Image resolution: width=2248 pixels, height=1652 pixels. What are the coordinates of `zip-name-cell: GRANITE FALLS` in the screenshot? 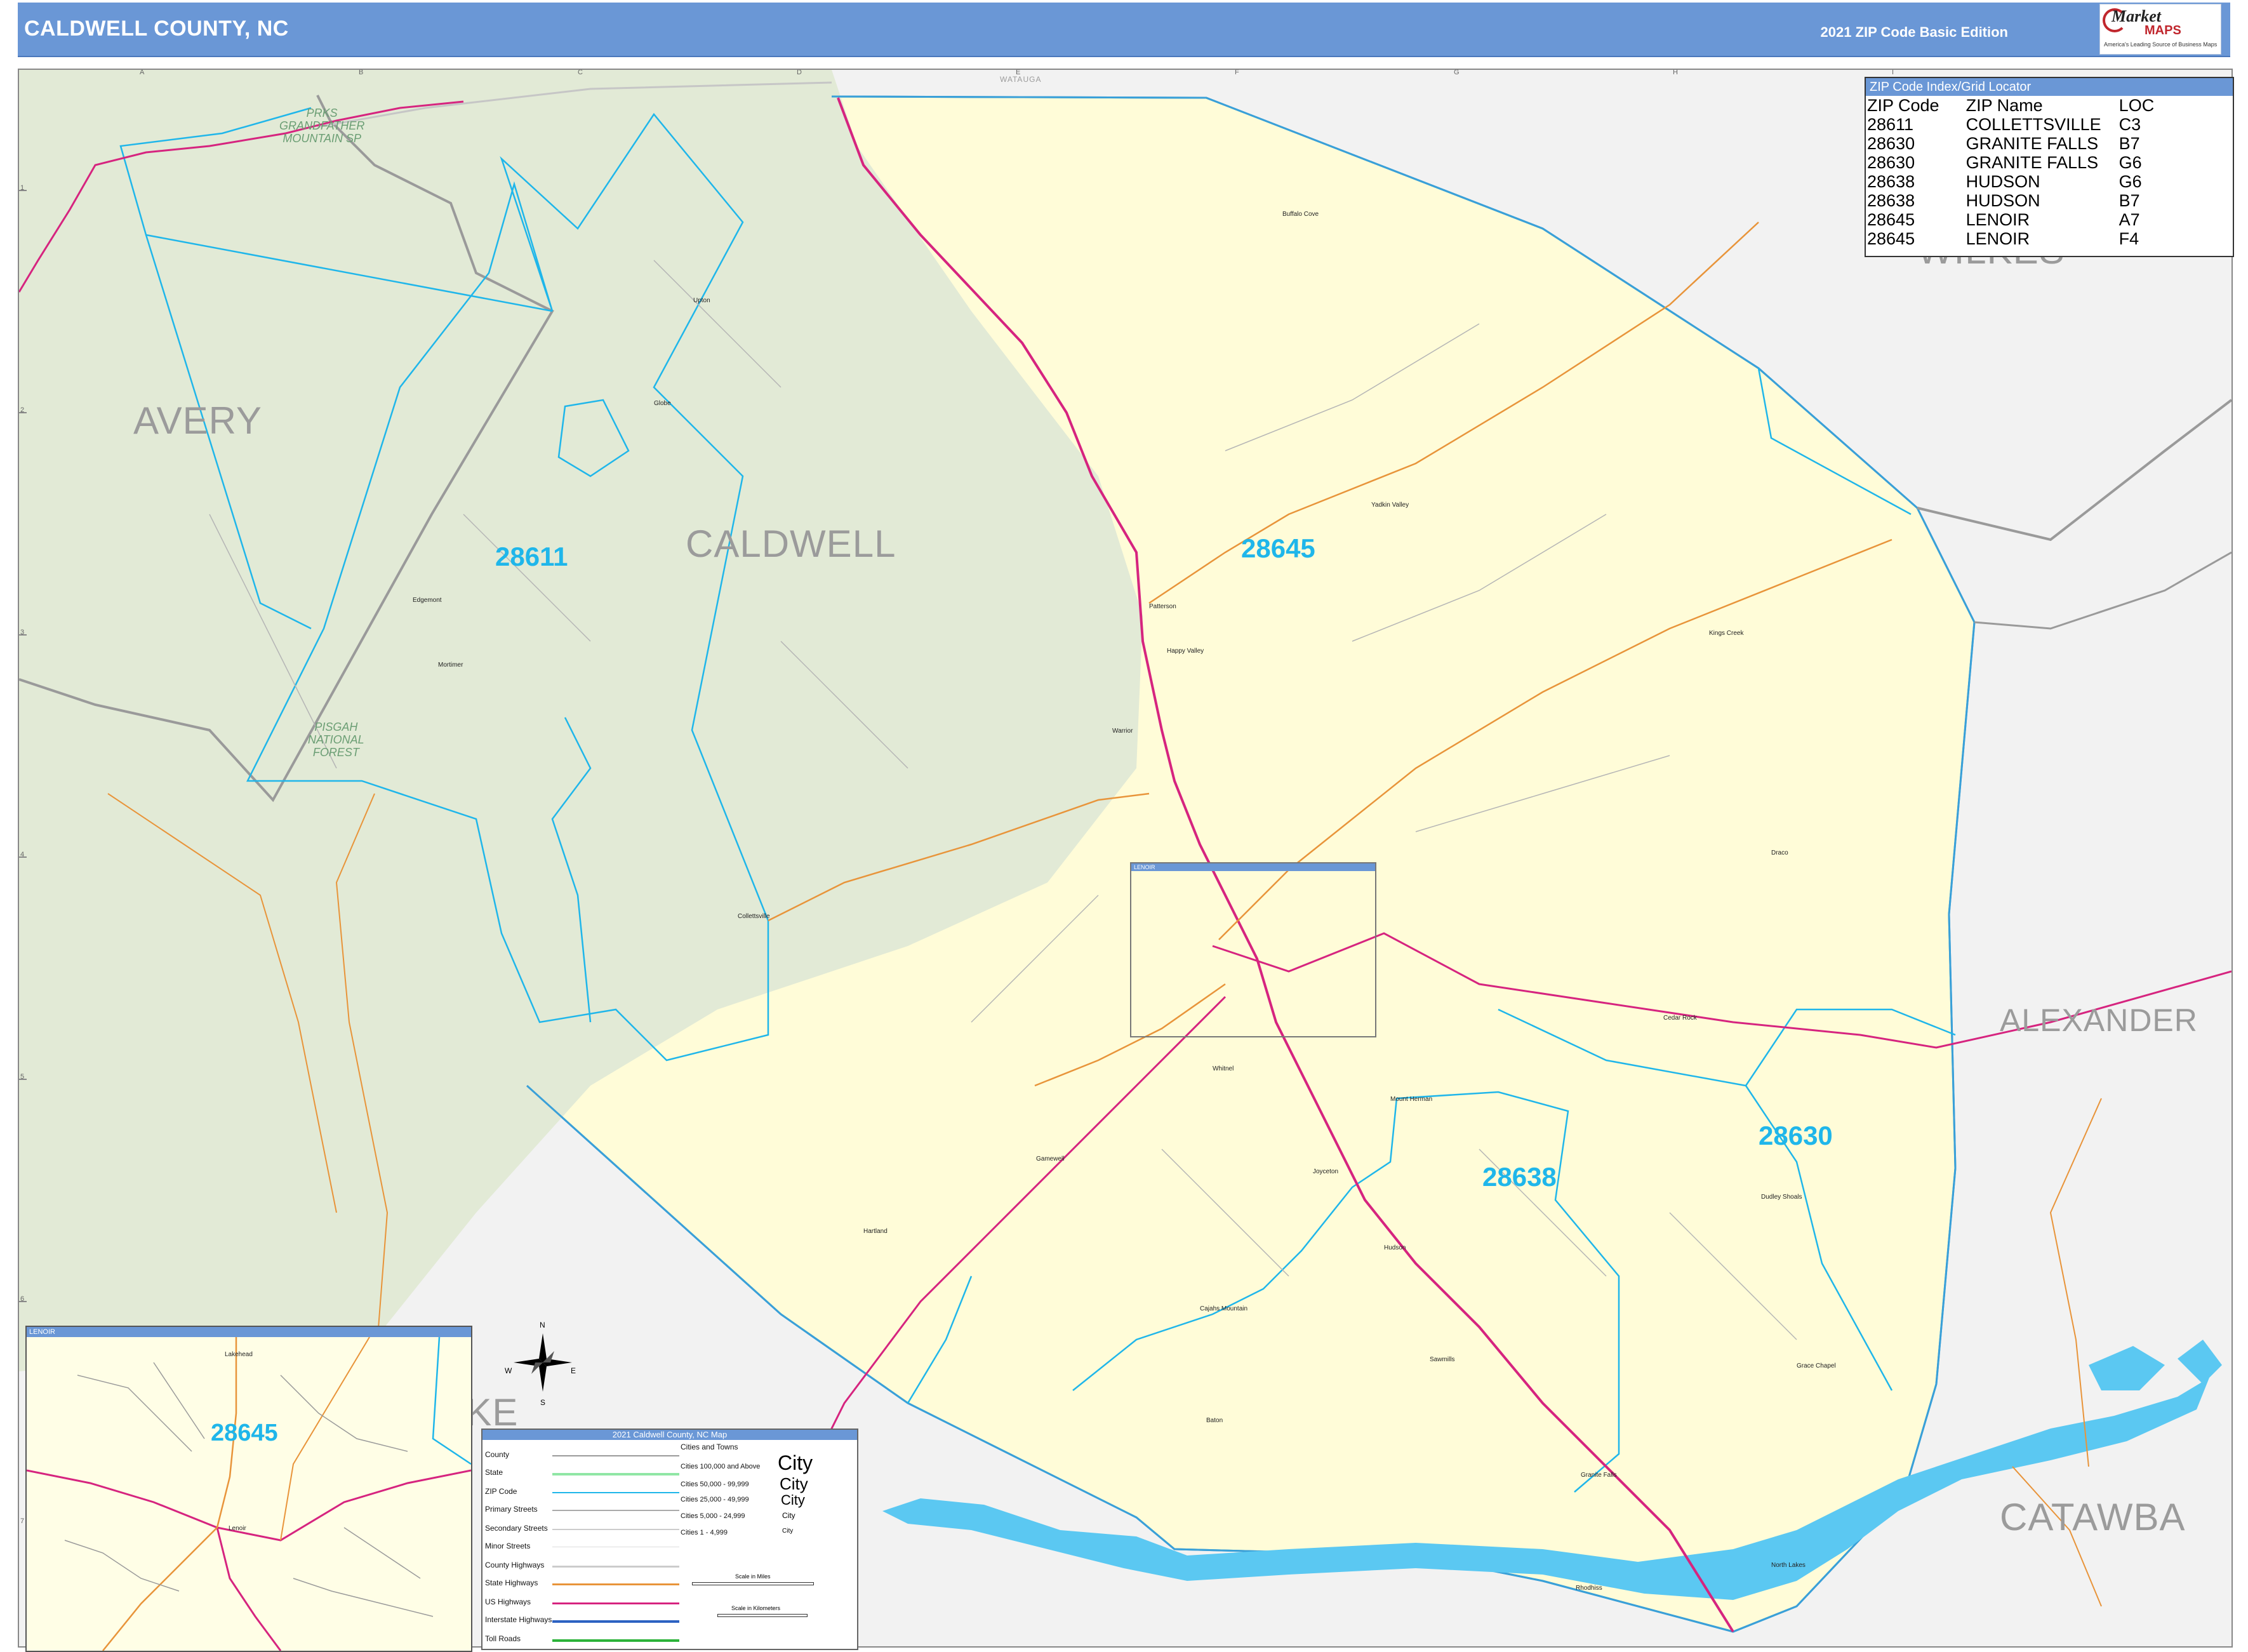 It's located at (2032, 143).